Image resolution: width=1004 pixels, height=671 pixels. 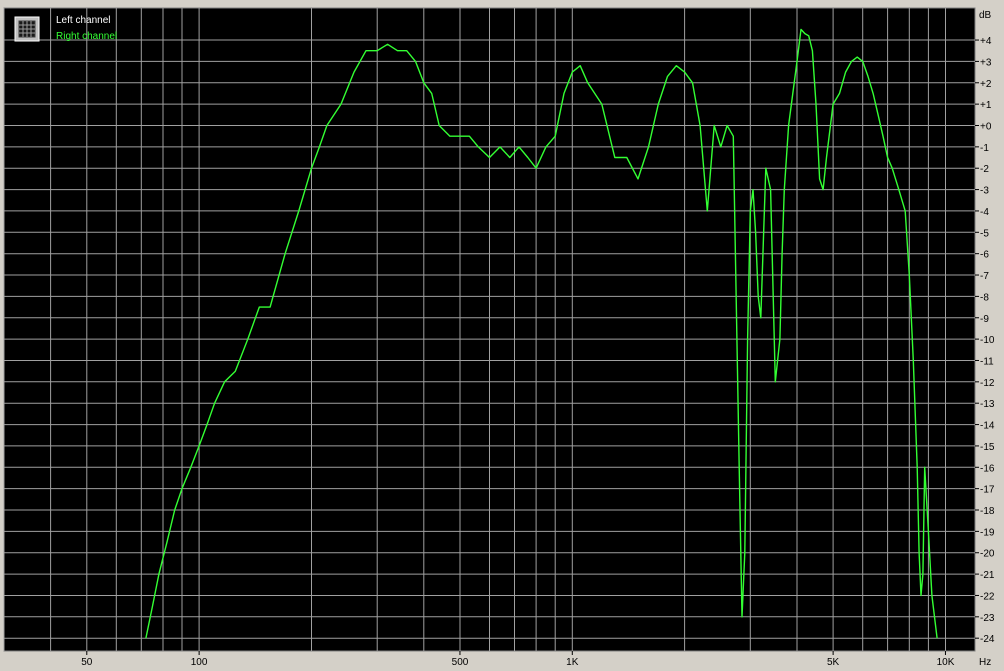 I want to click on y-tick-label: -2, so click(x=984, y=169).